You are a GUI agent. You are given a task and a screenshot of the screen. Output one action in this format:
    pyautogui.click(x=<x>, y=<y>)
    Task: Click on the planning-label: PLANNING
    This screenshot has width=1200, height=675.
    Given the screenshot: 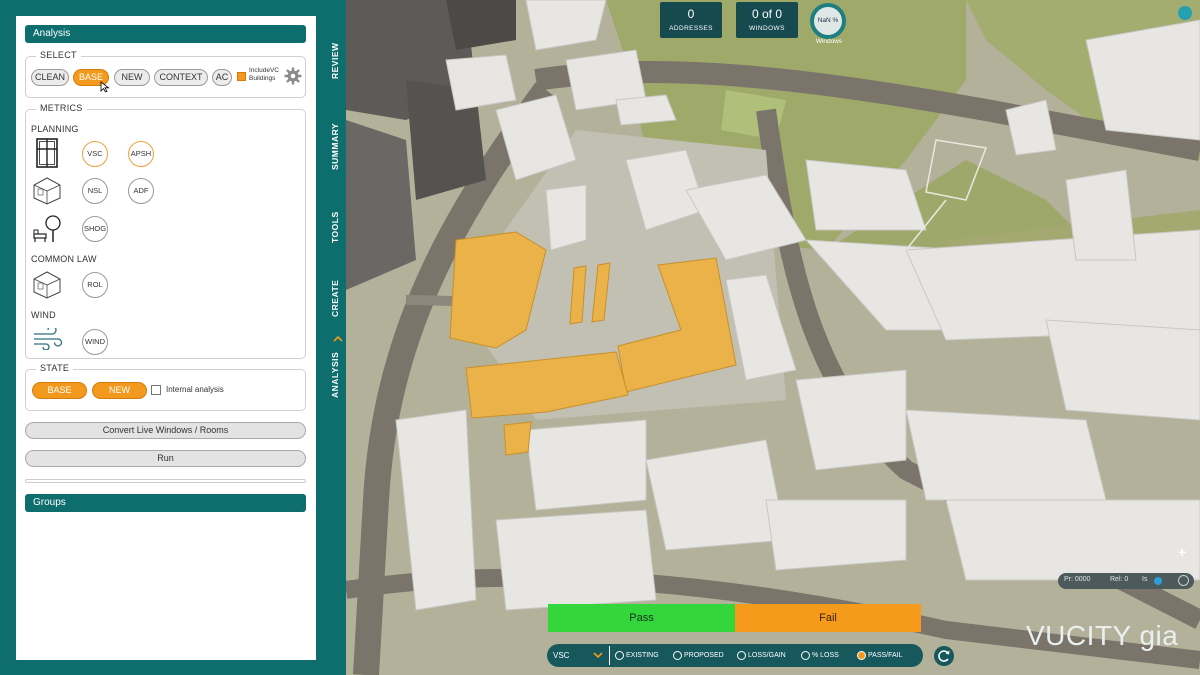 What is the action you would take?
    pyautogui.click(x=55, y=129)
    